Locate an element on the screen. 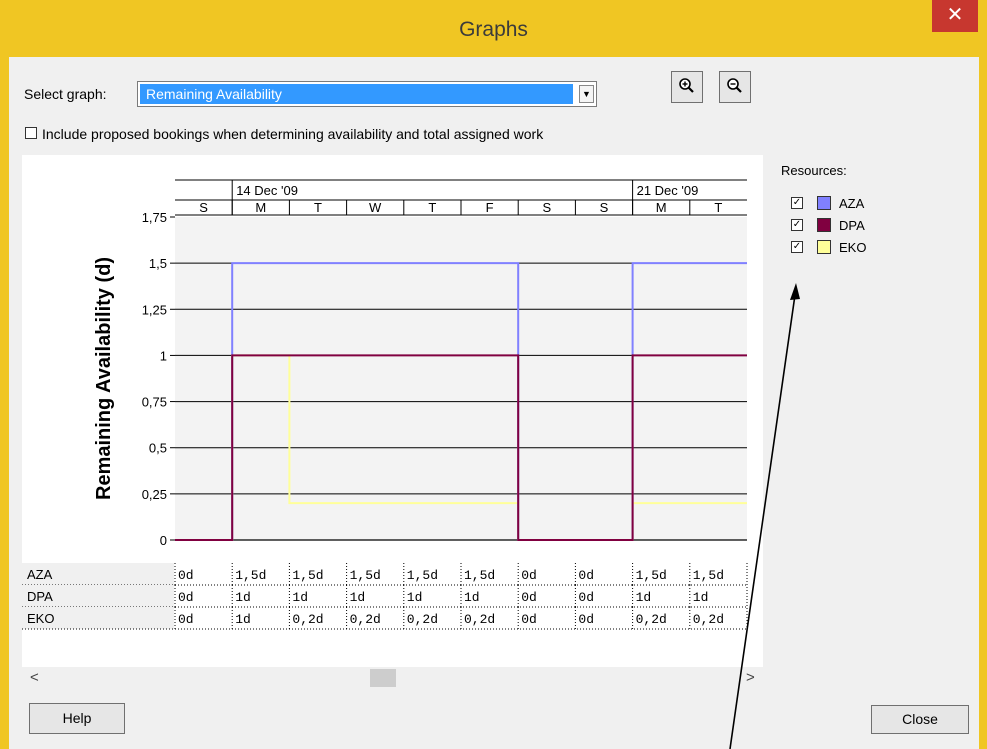  close-button: Close is located at coordinates (920, 719).